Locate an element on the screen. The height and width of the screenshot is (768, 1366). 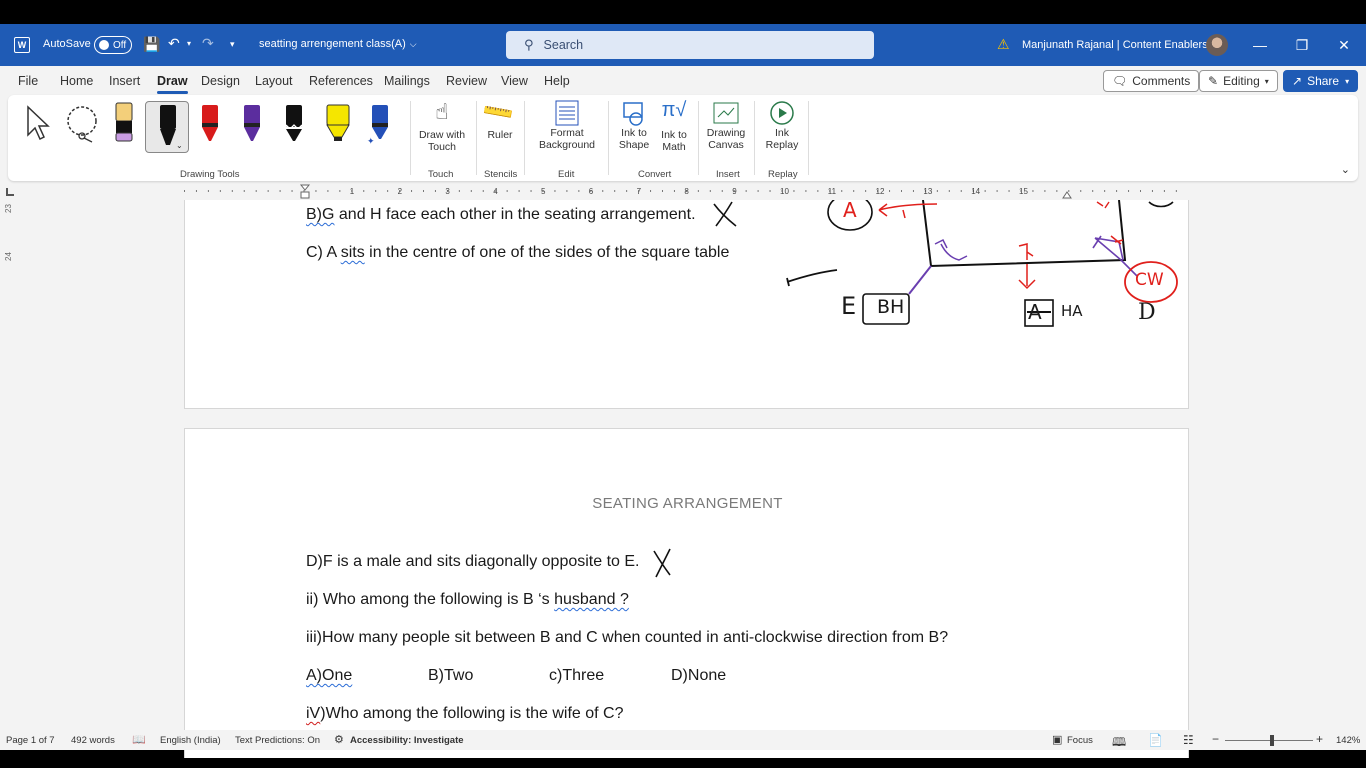
zoom-out-button: − is located at coordinates (1215, 739).